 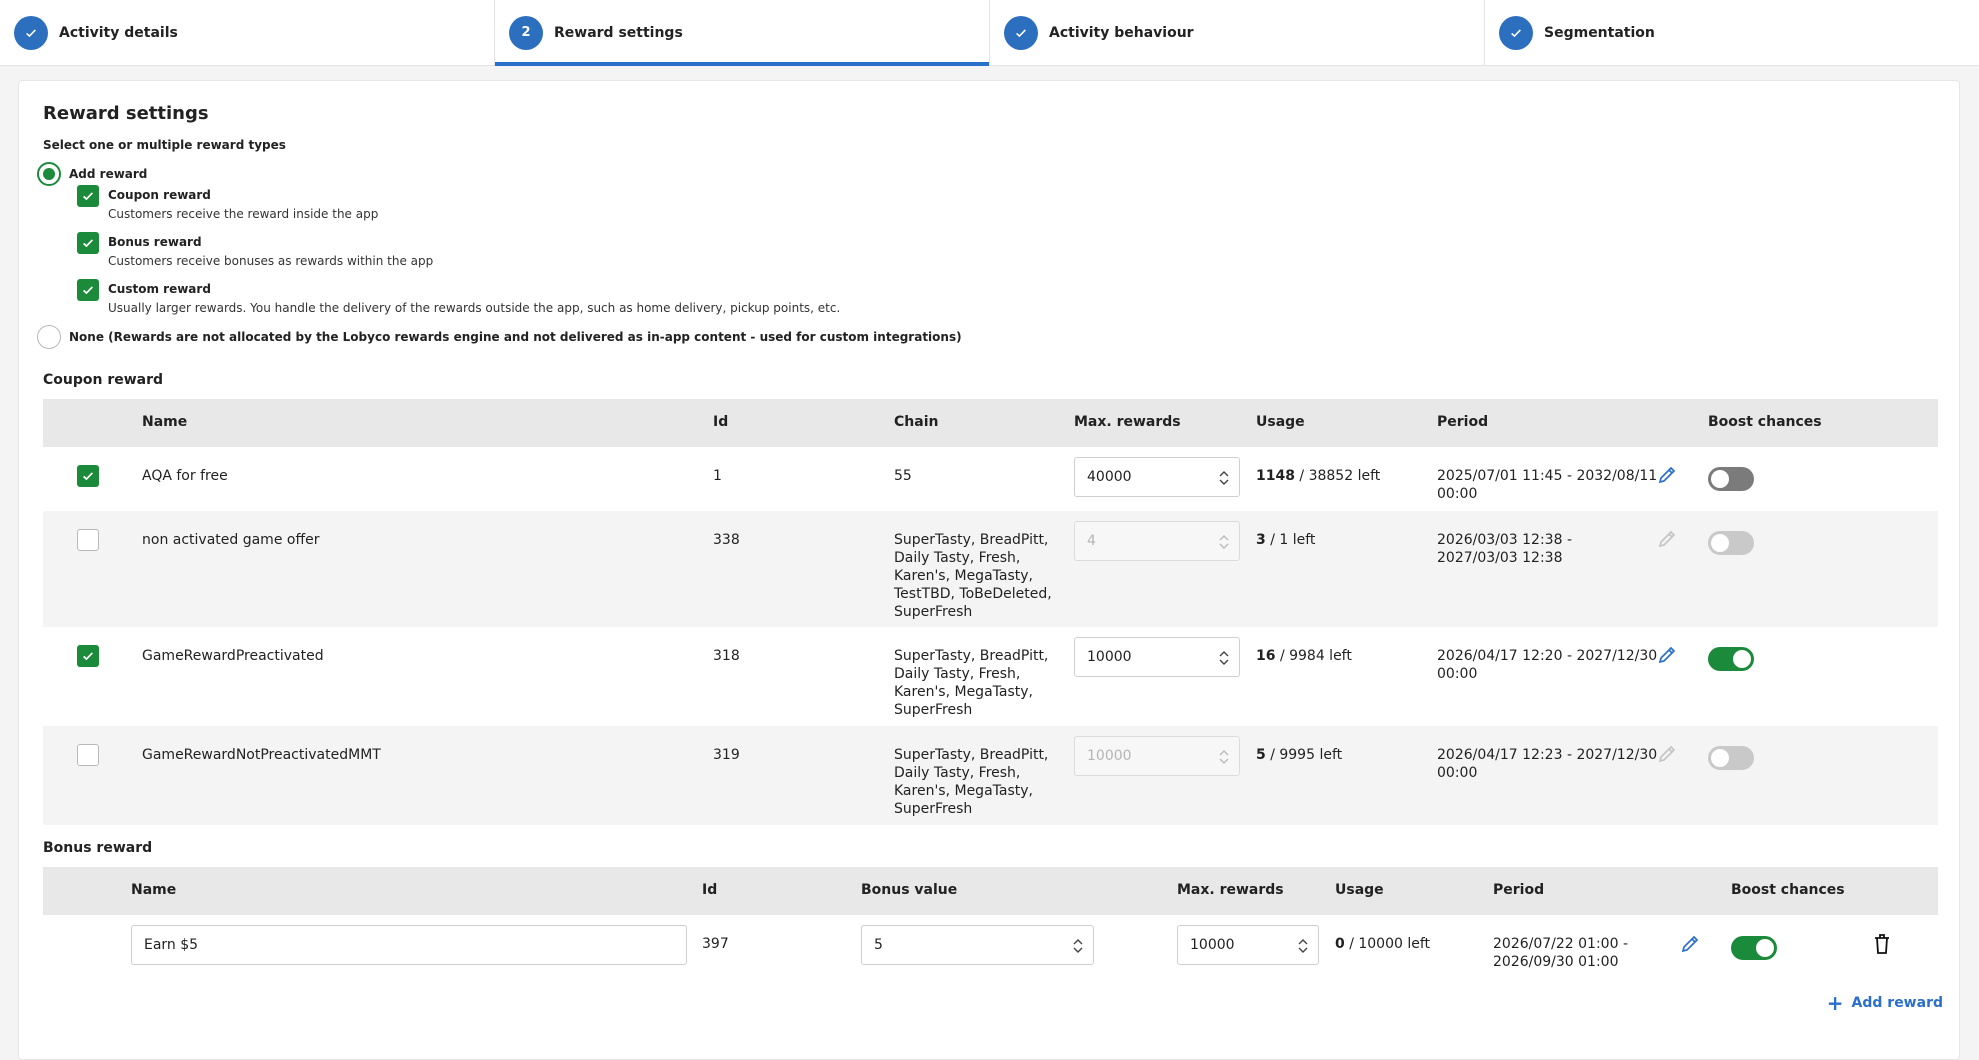 I want to click on period-value: 2026/04/17 12:23 - 2027/12/30 00:00, so click(x=1547, y=764).